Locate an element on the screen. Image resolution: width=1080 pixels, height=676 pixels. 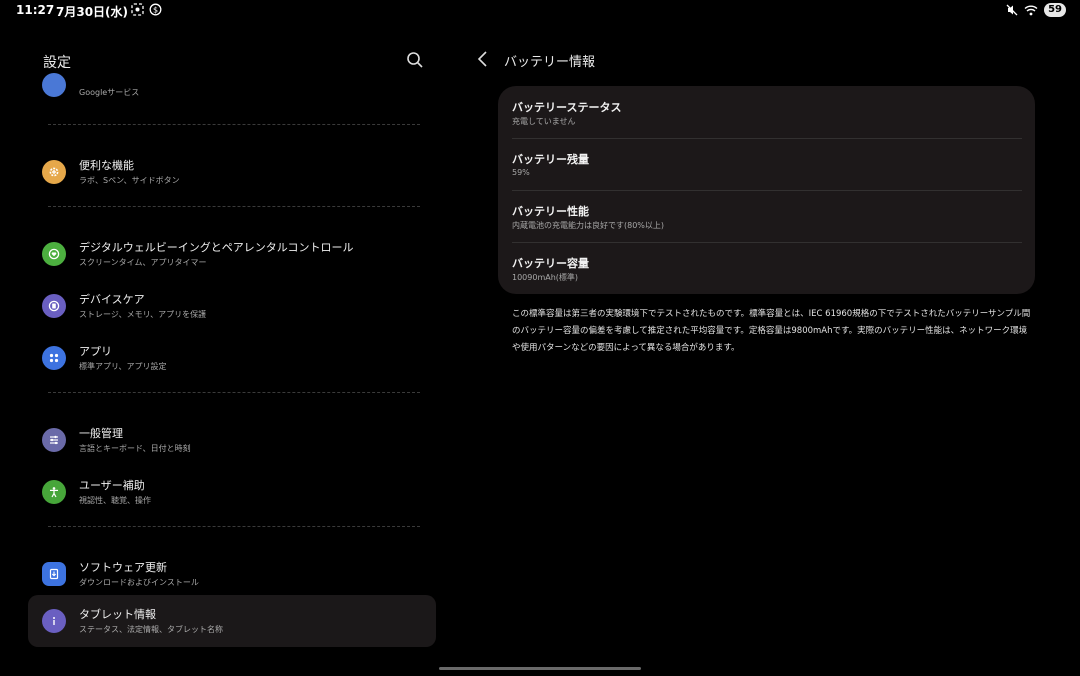
item-title: 一般管理 is located at coordinates (101, 433).